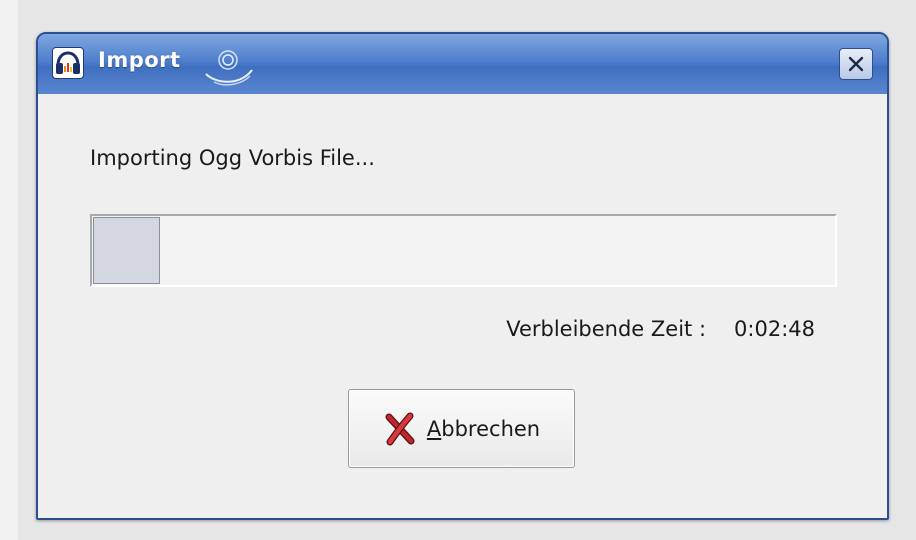  Describe the element at coordinates (228, 69) in the screenshot. I see `swirl-logo-icon` at that location.